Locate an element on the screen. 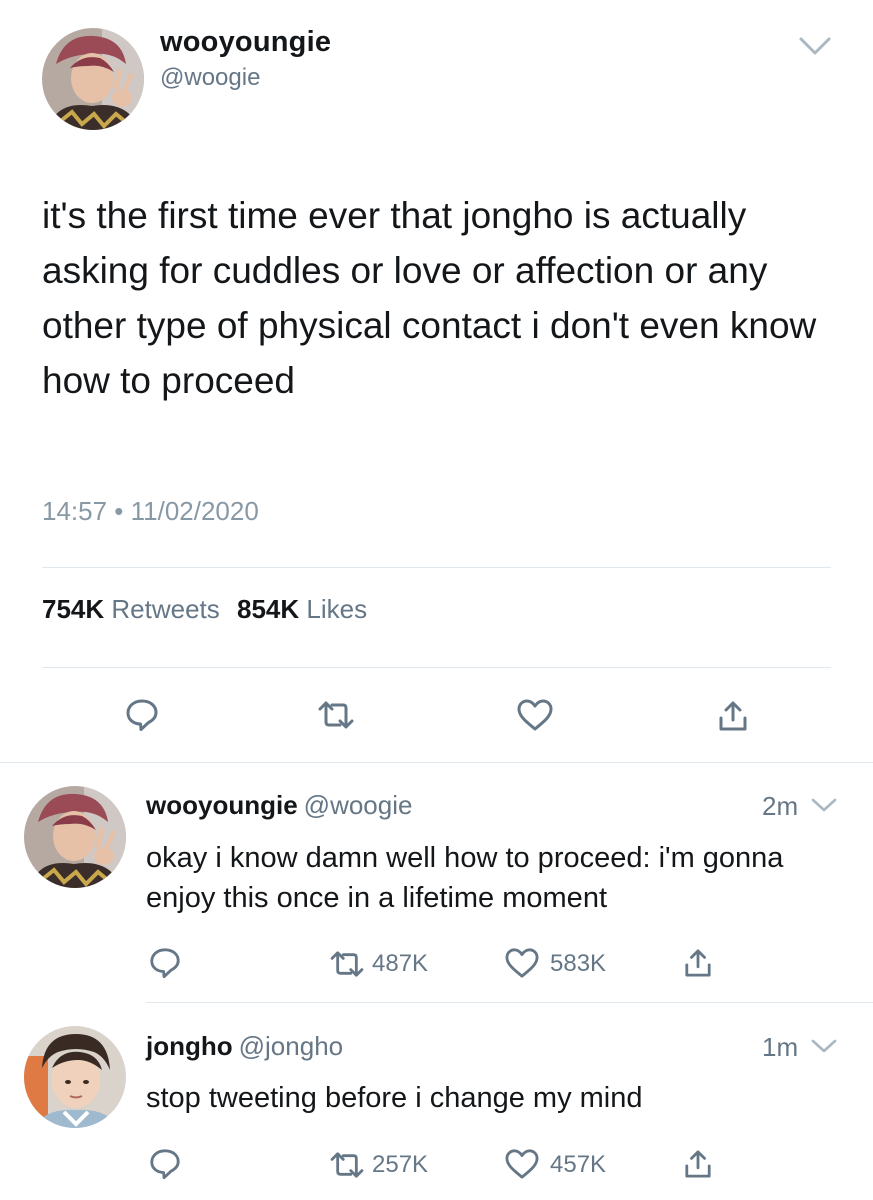 The image size is (873, 1200). tweet-timestamp: 14:57 • 11/02/2020 is located at coordinates (150, 511).